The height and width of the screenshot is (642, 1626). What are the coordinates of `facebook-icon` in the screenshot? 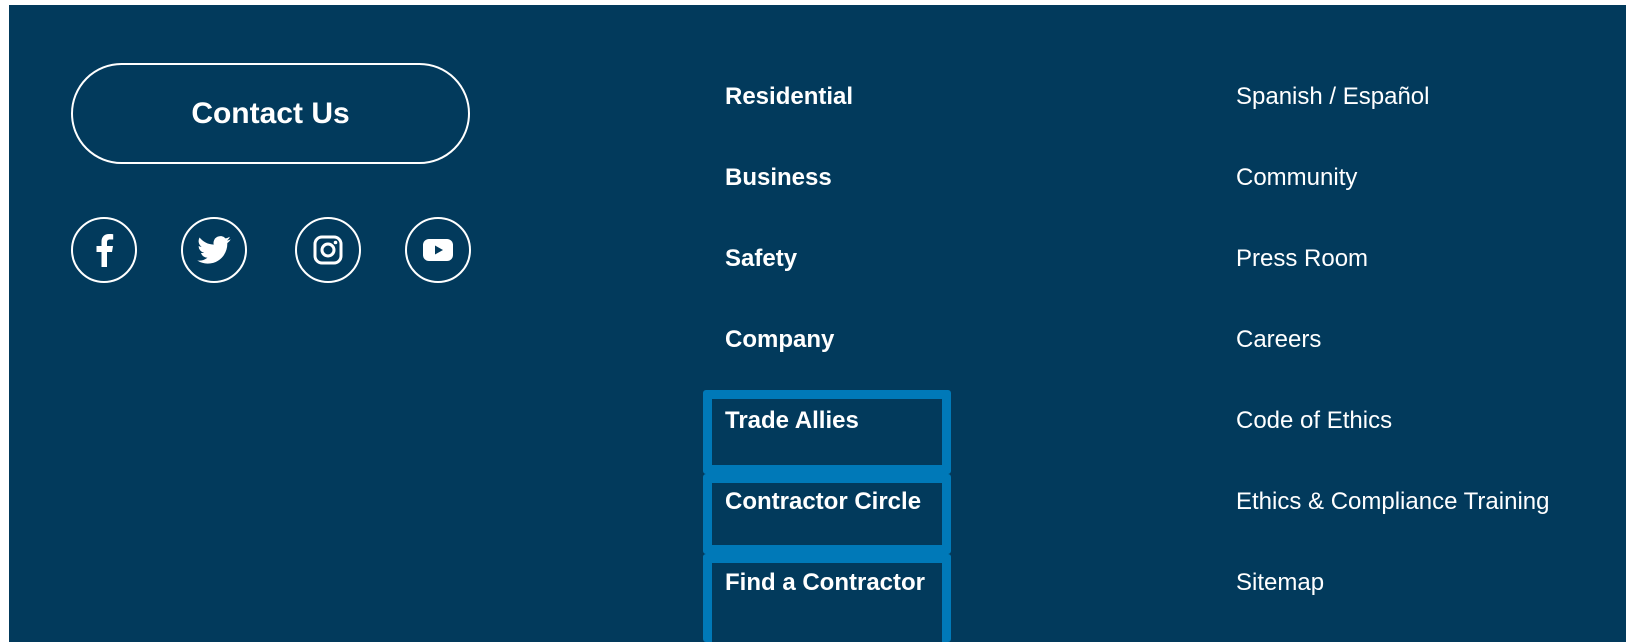 It's located at (105, 250).